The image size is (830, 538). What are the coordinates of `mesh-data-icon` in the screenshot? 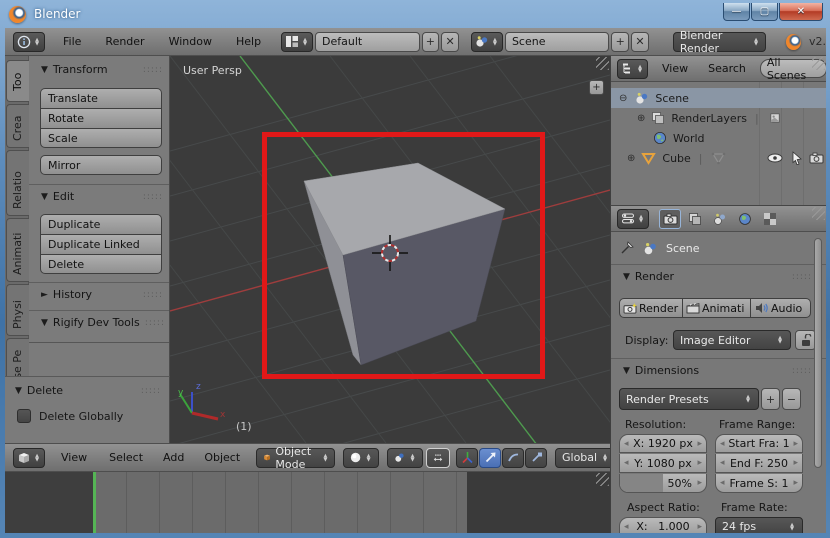 It's located at (718, 158).